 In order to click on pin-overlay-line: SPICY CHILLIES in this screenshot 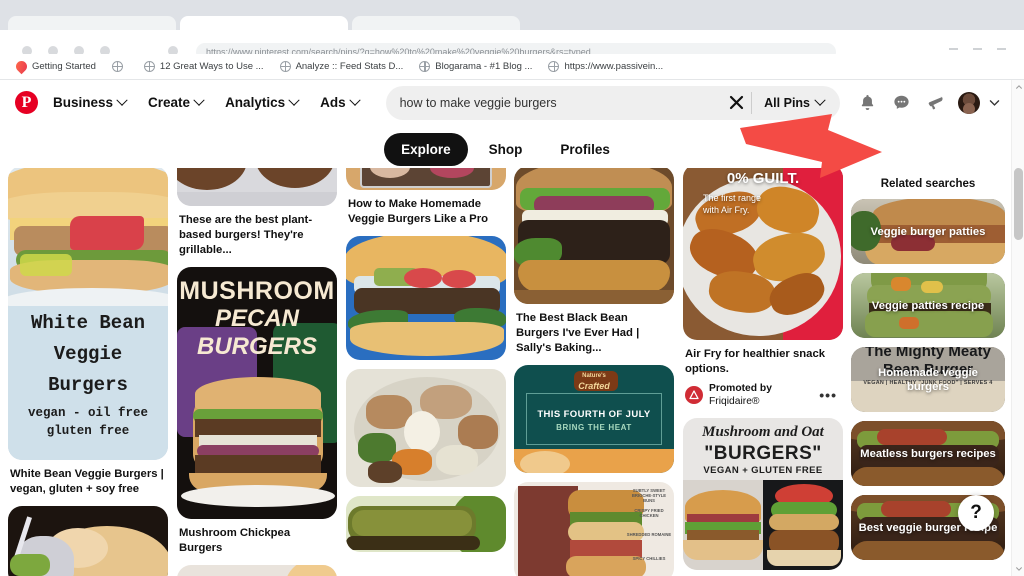, I will do `click(649, 558)`.